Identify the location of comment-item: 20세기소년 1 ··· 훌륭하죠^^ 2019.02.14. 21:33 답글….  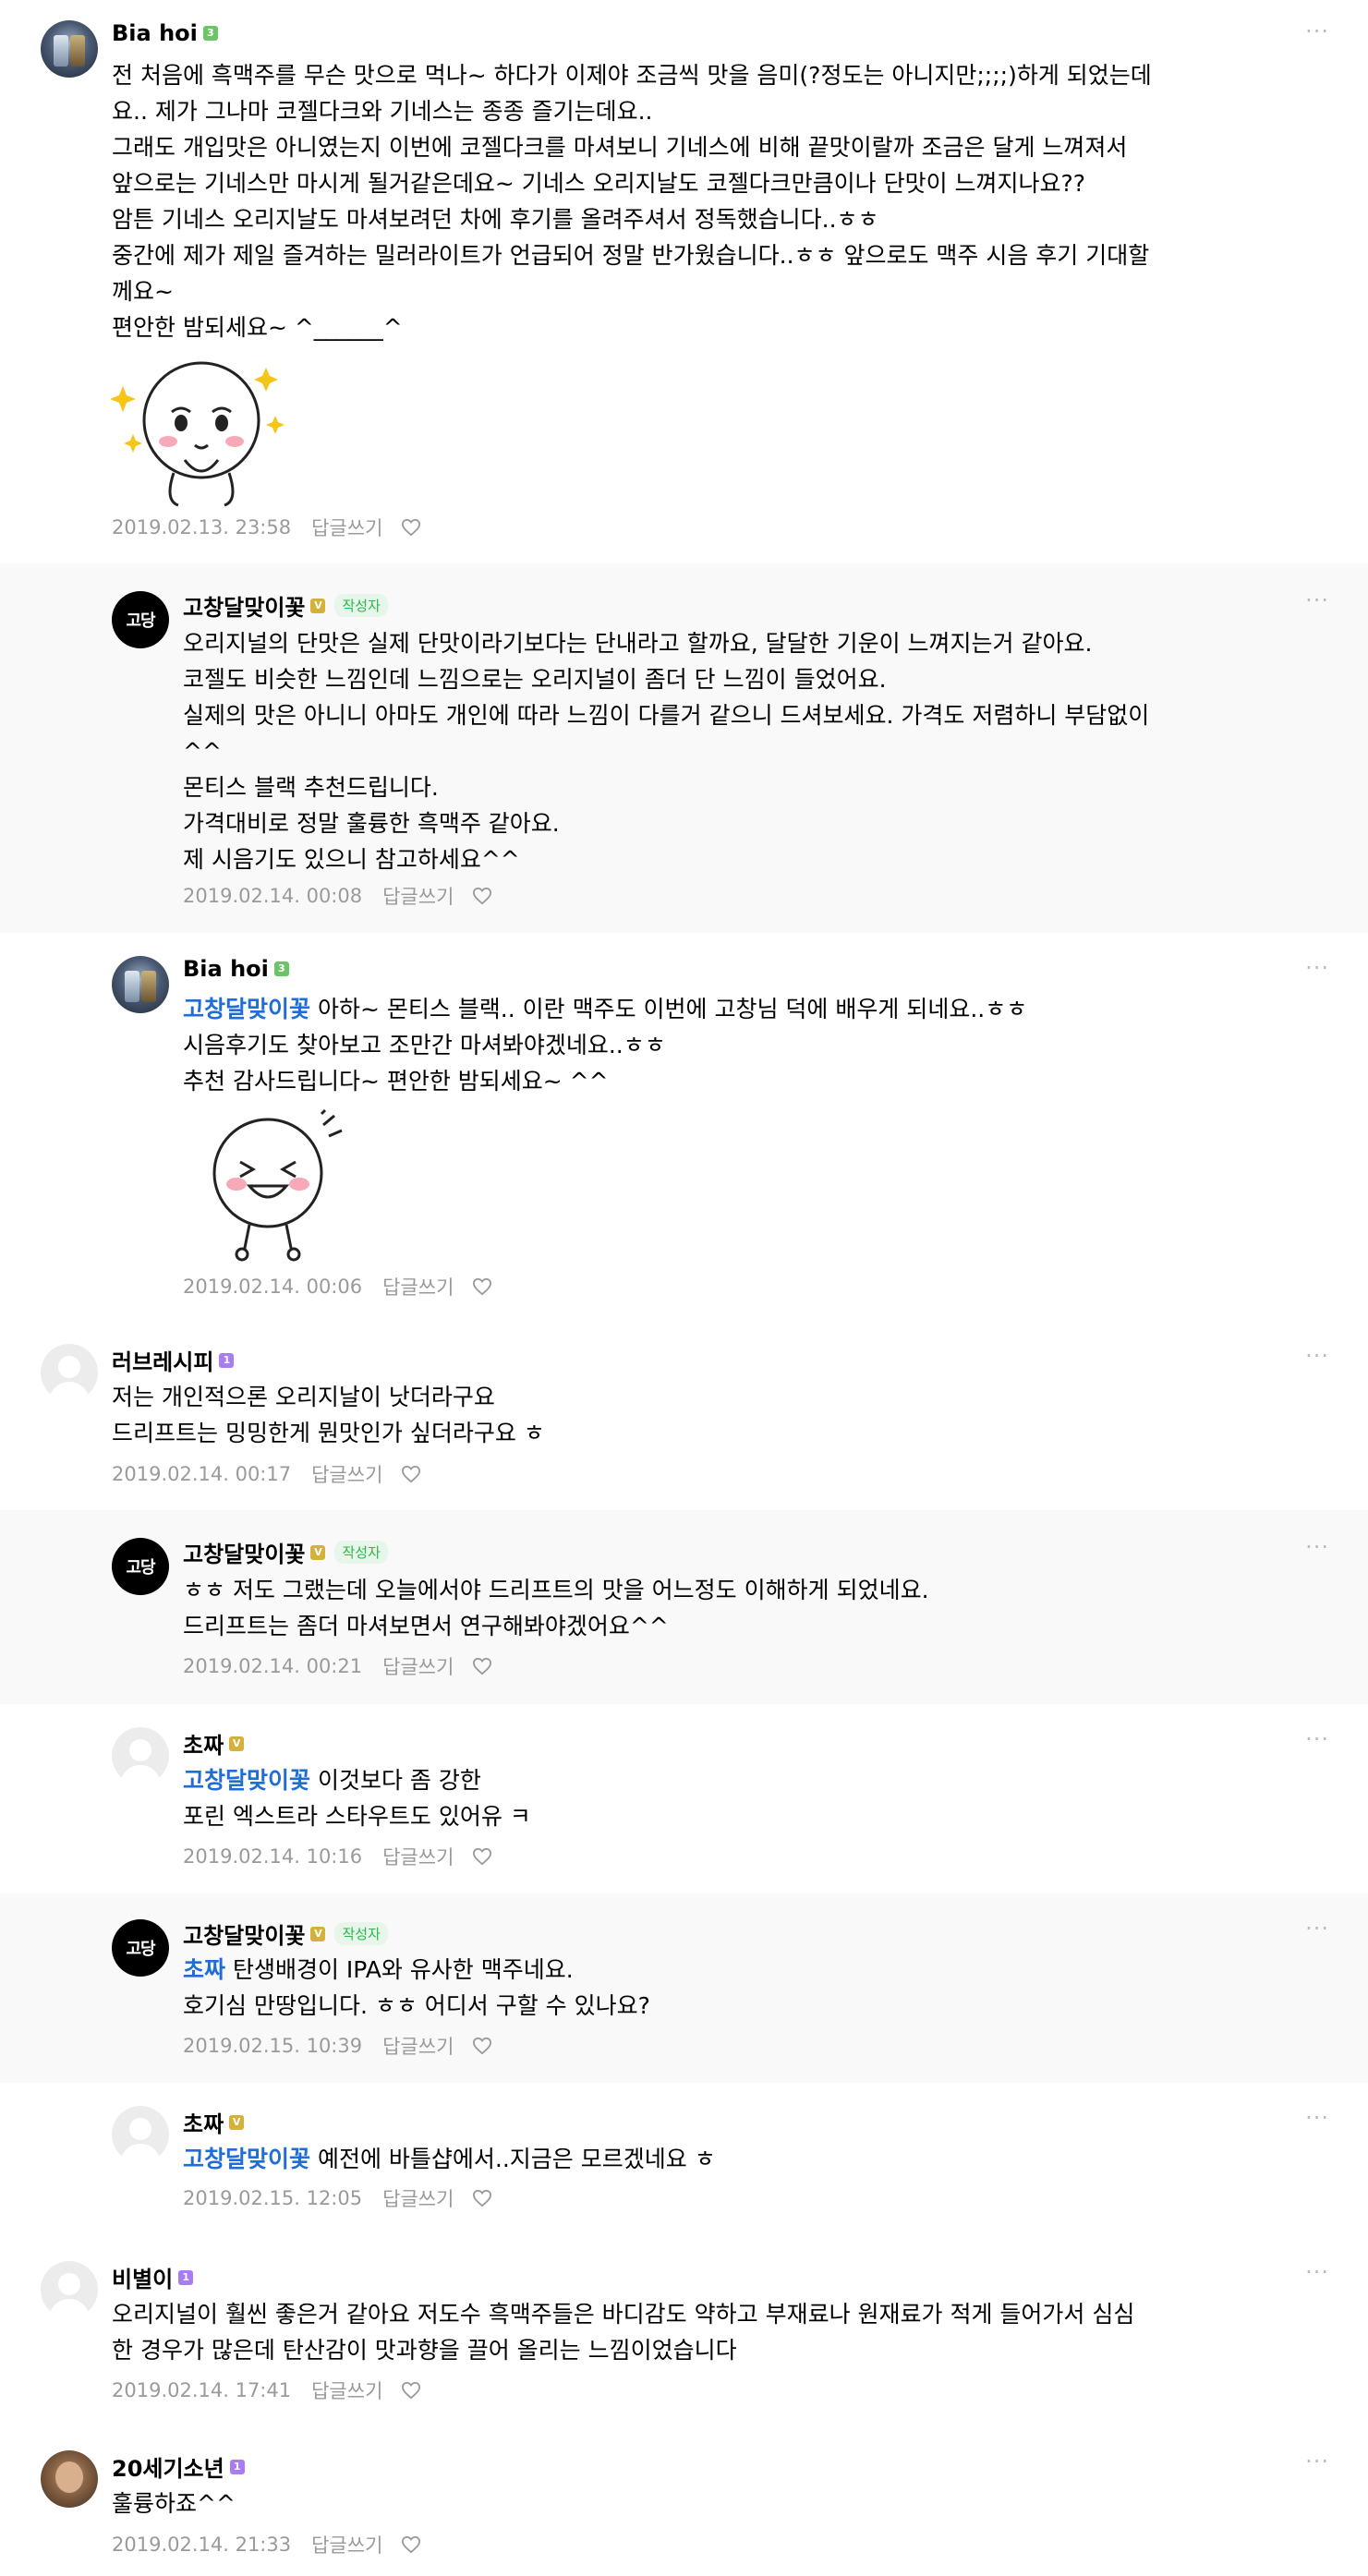
(684, 2500).